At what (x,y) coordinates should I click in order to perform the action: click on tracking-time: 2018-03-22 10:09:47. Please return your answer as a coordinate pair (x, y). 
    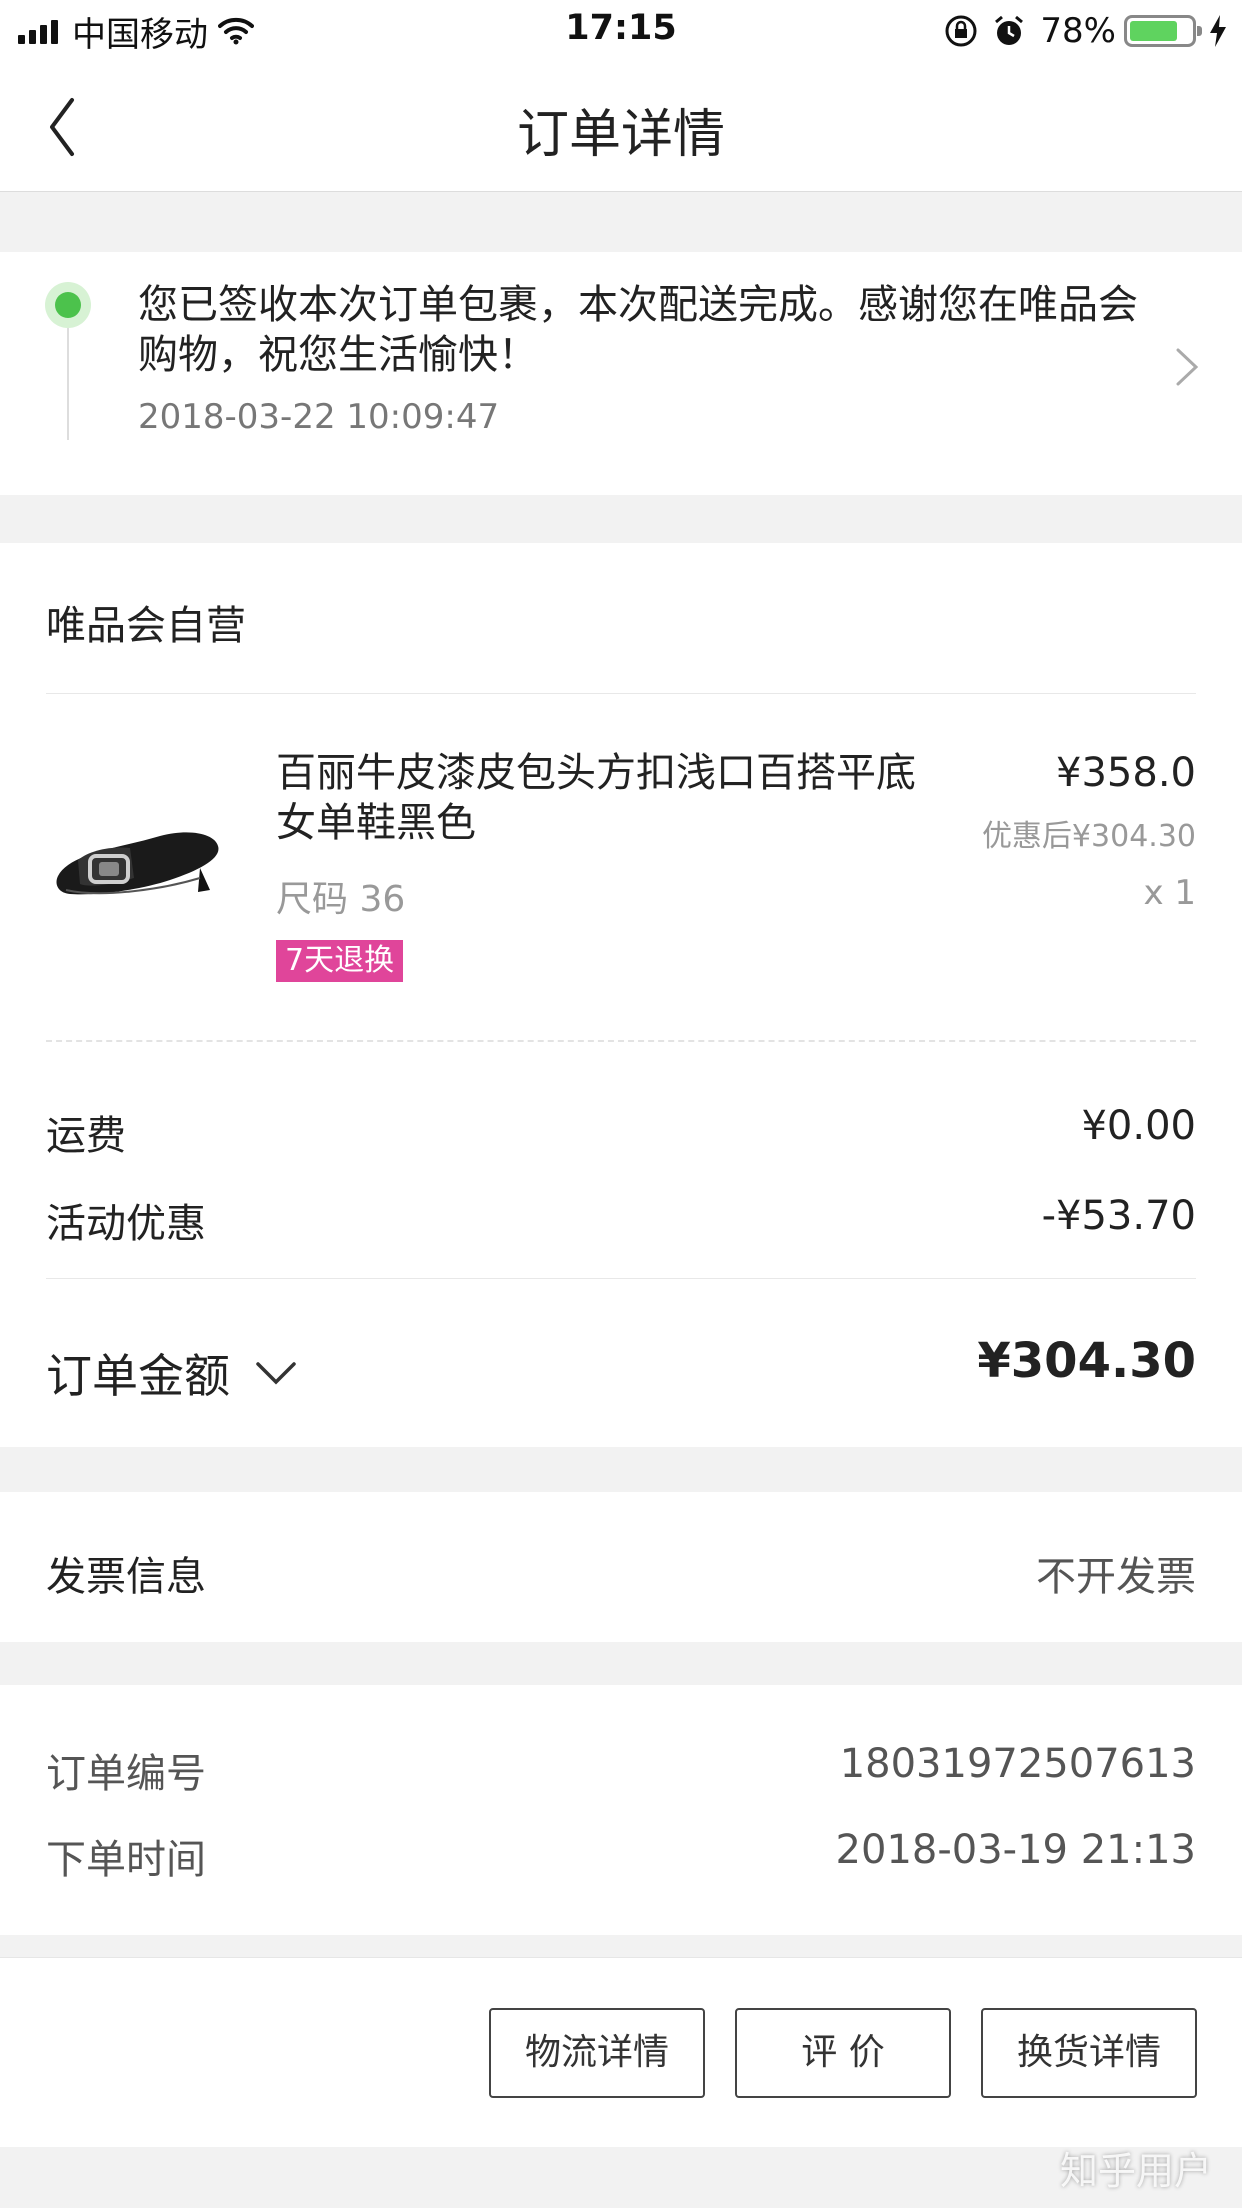
    Looking at the image, I should click on (319, 417).